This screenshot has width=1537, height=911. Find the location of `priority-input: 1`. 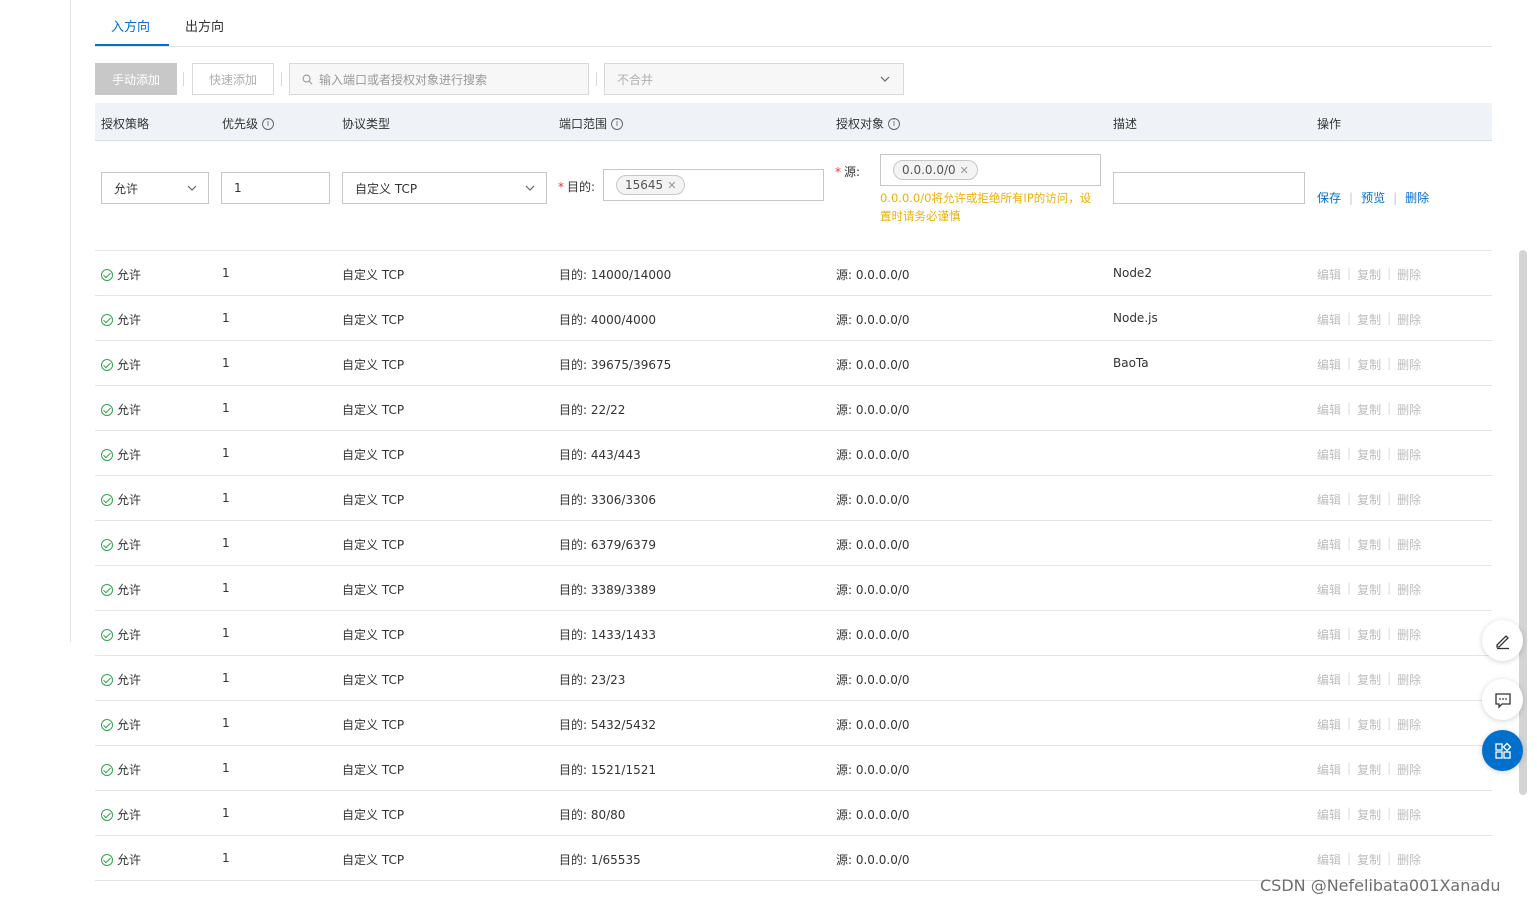

priority-input: 1 is located at coordinates (275, 188).